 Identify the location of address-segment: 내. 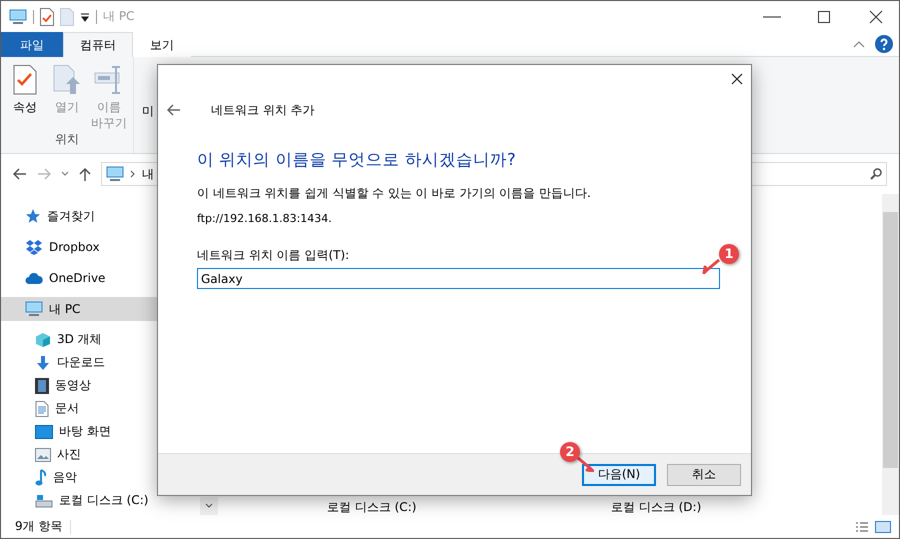
(148, 174).